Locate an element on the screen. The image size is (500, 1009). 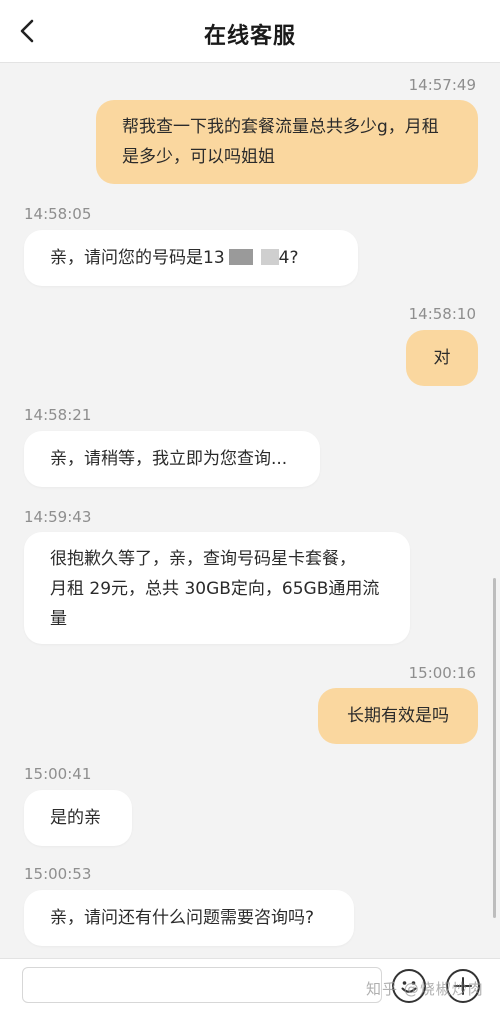
top-bar: 在线客服 is located at coordinates (250, 31).